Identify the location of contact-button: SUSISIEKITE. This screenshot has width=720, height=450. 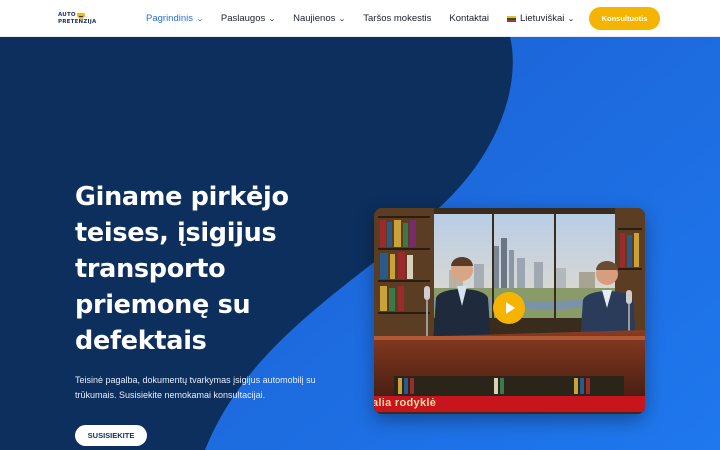
(111, 435).